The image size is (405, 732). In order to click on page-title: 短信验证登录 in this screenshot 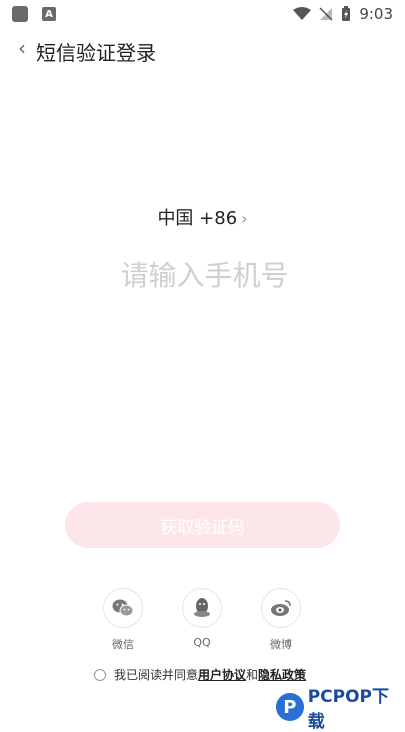, I will do `click(96, 53)`.